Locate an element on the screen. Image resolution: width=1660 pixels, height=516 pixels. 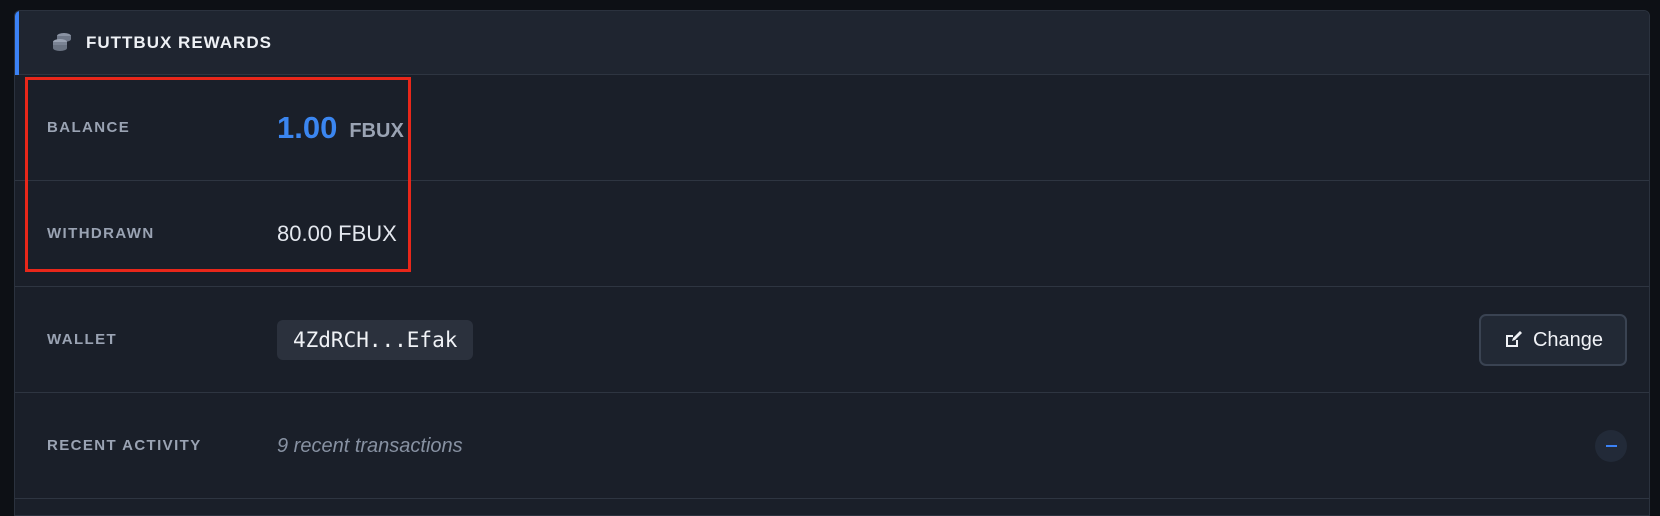
recent-activity-value-wrapper: 9 recent transactions is located at coordinates (370, 446).